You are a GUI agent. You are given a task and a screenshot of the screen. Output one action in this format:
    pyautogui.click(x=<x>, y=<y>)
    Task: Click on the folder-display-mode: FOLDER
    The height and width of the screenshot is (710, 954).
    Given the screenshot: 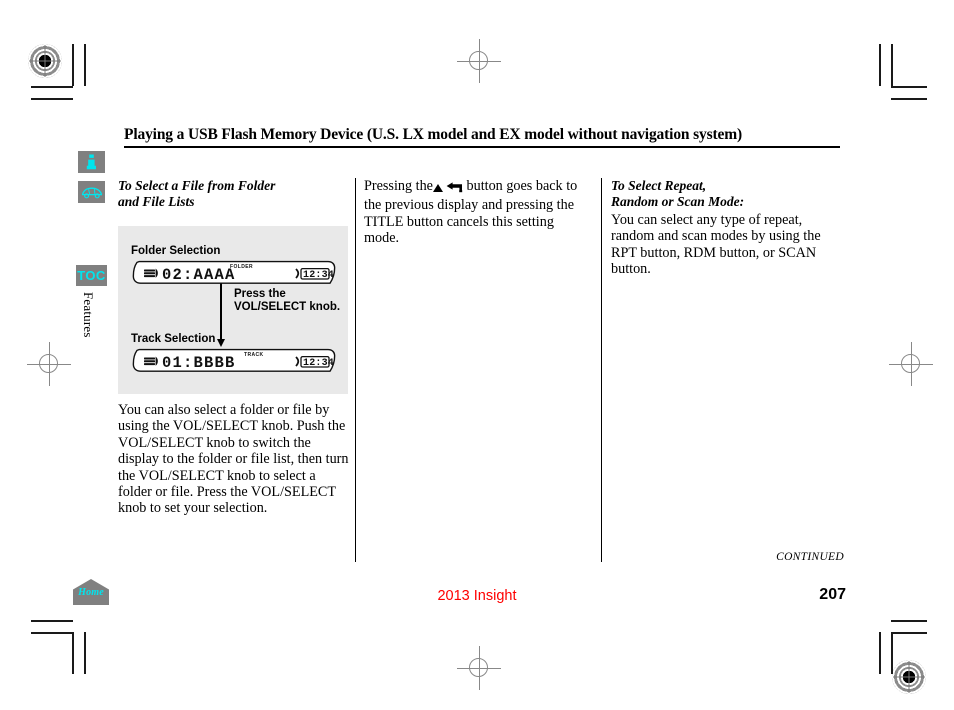 What is the action you would take?
    pyautogui.click(x=241, y=267)
    